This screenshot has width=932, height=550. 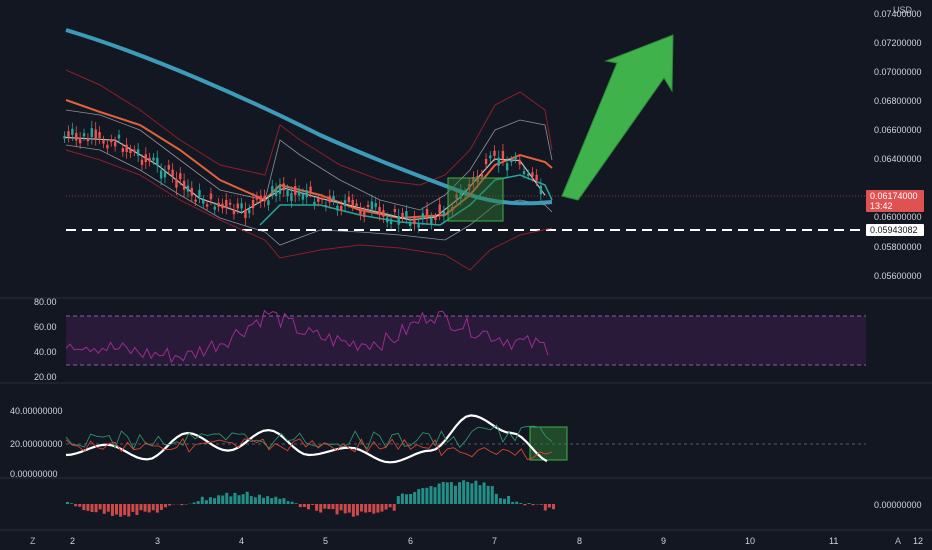 What do you see at coordinates (494, 541) in the screenshot?
I see `time-axis-tick: 7` at bounding box center [494, 541].